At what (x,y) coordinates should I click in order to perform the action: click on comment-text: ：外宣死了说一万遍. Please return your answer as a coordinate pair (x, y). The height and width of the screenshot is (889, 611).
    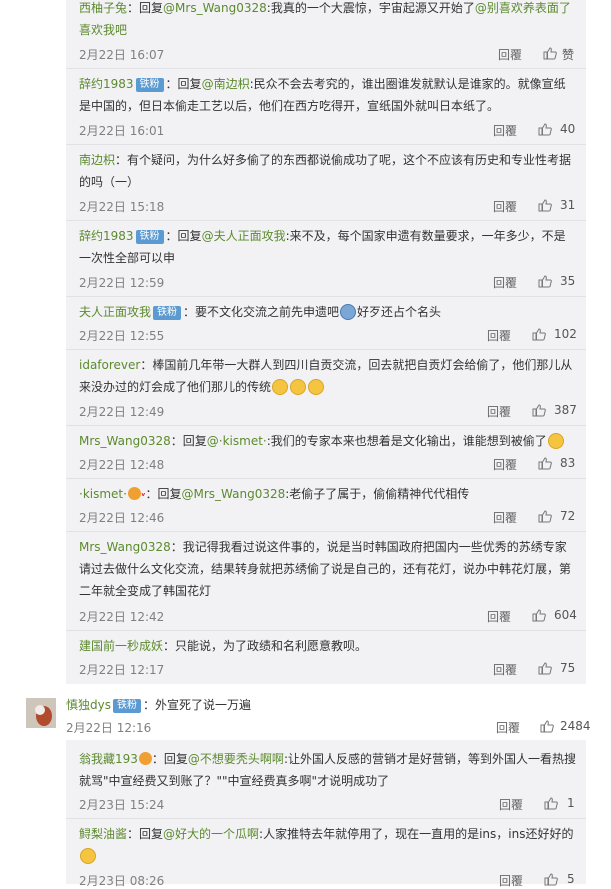
    Looking at the image, I should click on (196, 705).